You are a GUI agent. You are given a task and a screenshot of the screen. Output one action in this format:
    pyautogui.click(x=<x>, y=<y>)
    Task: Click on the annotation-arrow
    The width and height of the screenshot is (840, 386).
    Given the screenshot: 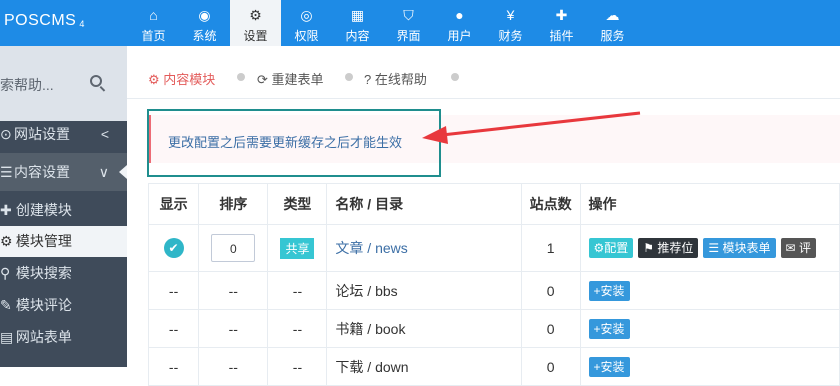 What is the action you would take?
    pyautogui.click(x=531, y=127)
    